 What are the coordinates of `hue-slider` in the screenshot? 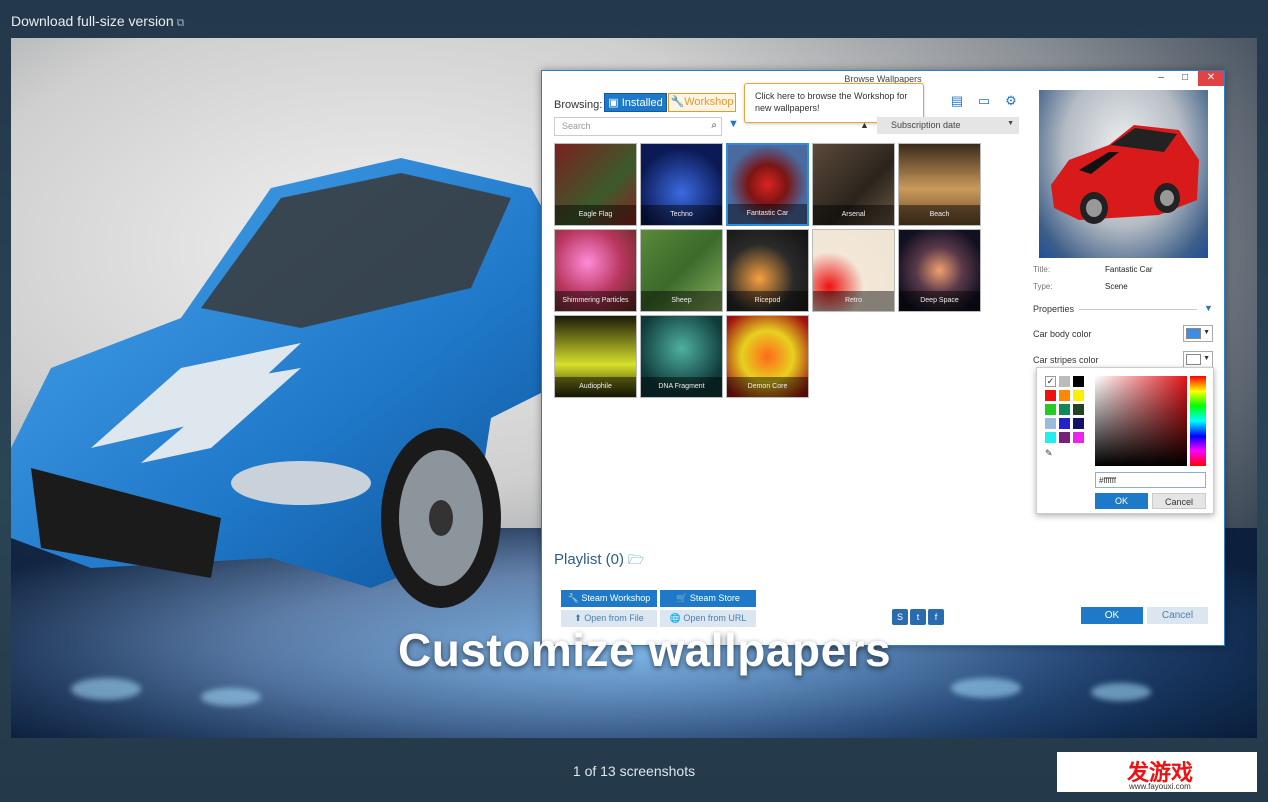 It's located at (1198, 421).